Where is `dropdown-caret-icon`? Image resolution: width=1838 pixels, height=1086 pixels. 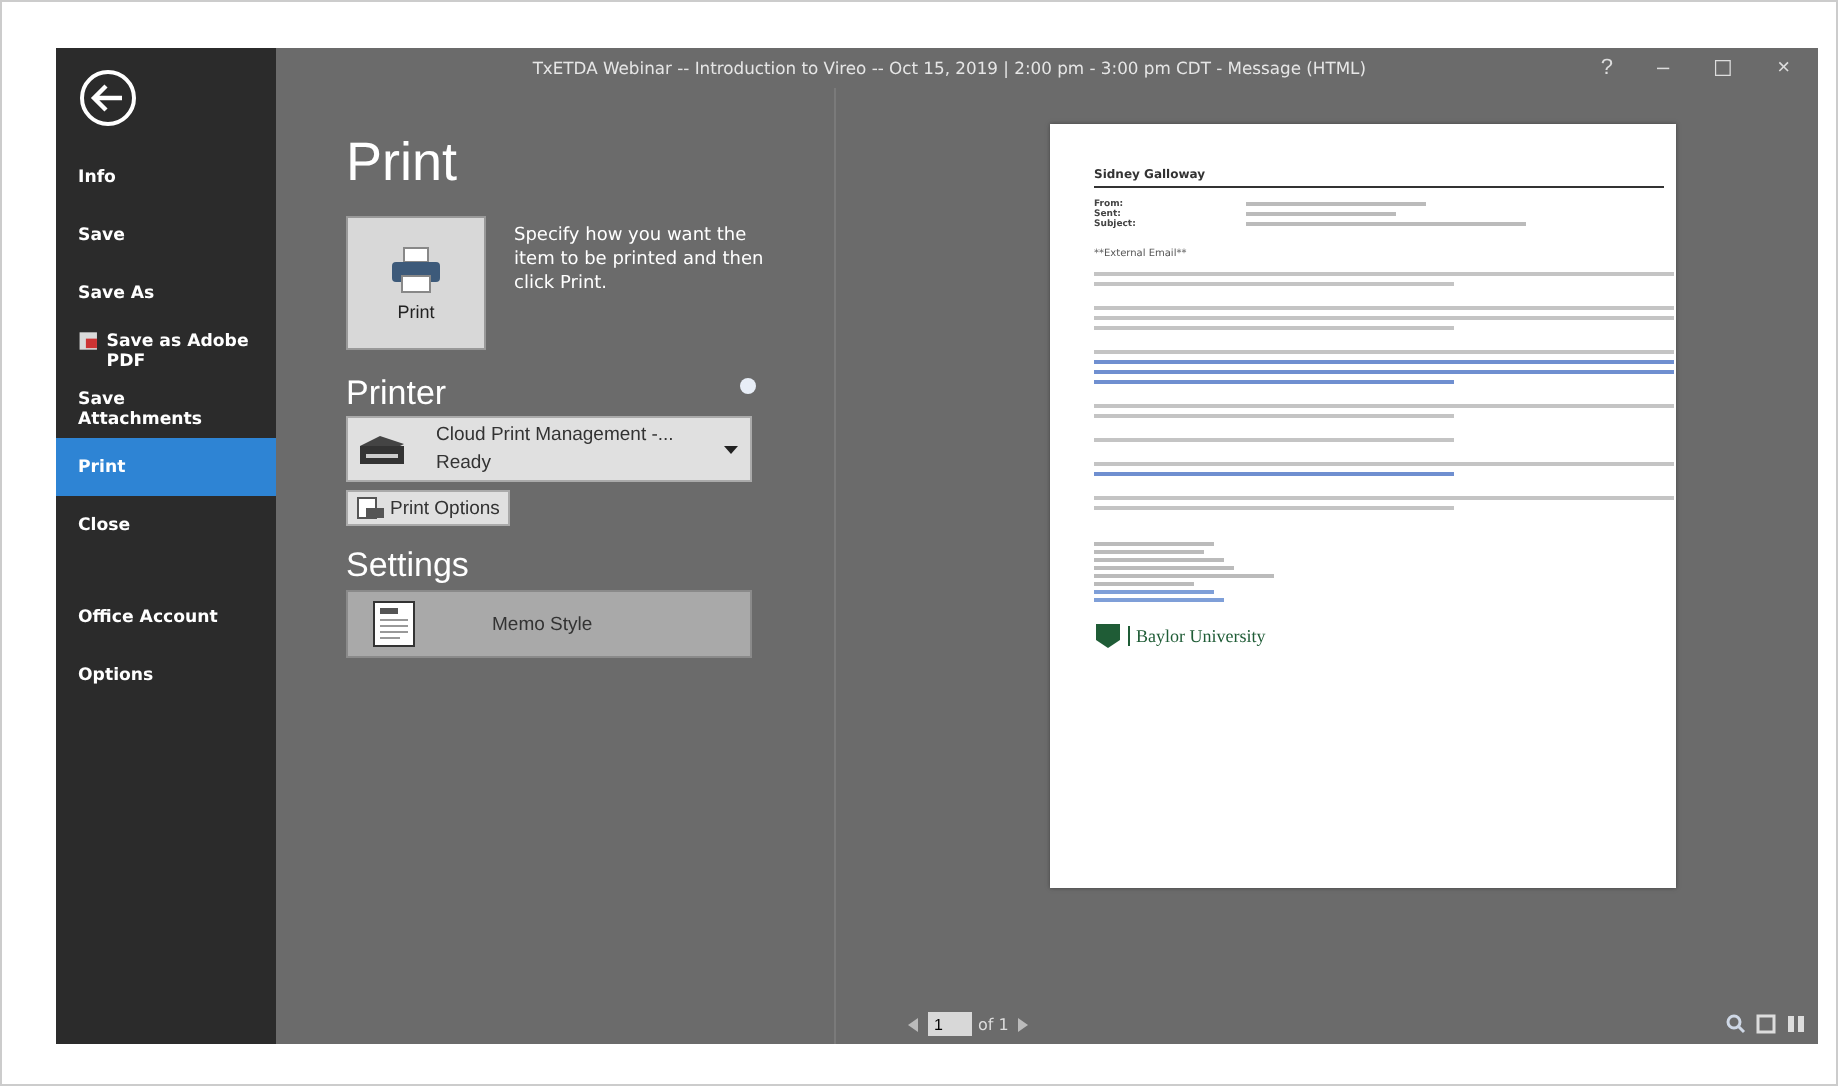
dropdown-caret-icon is located at coordinates (731, 449).